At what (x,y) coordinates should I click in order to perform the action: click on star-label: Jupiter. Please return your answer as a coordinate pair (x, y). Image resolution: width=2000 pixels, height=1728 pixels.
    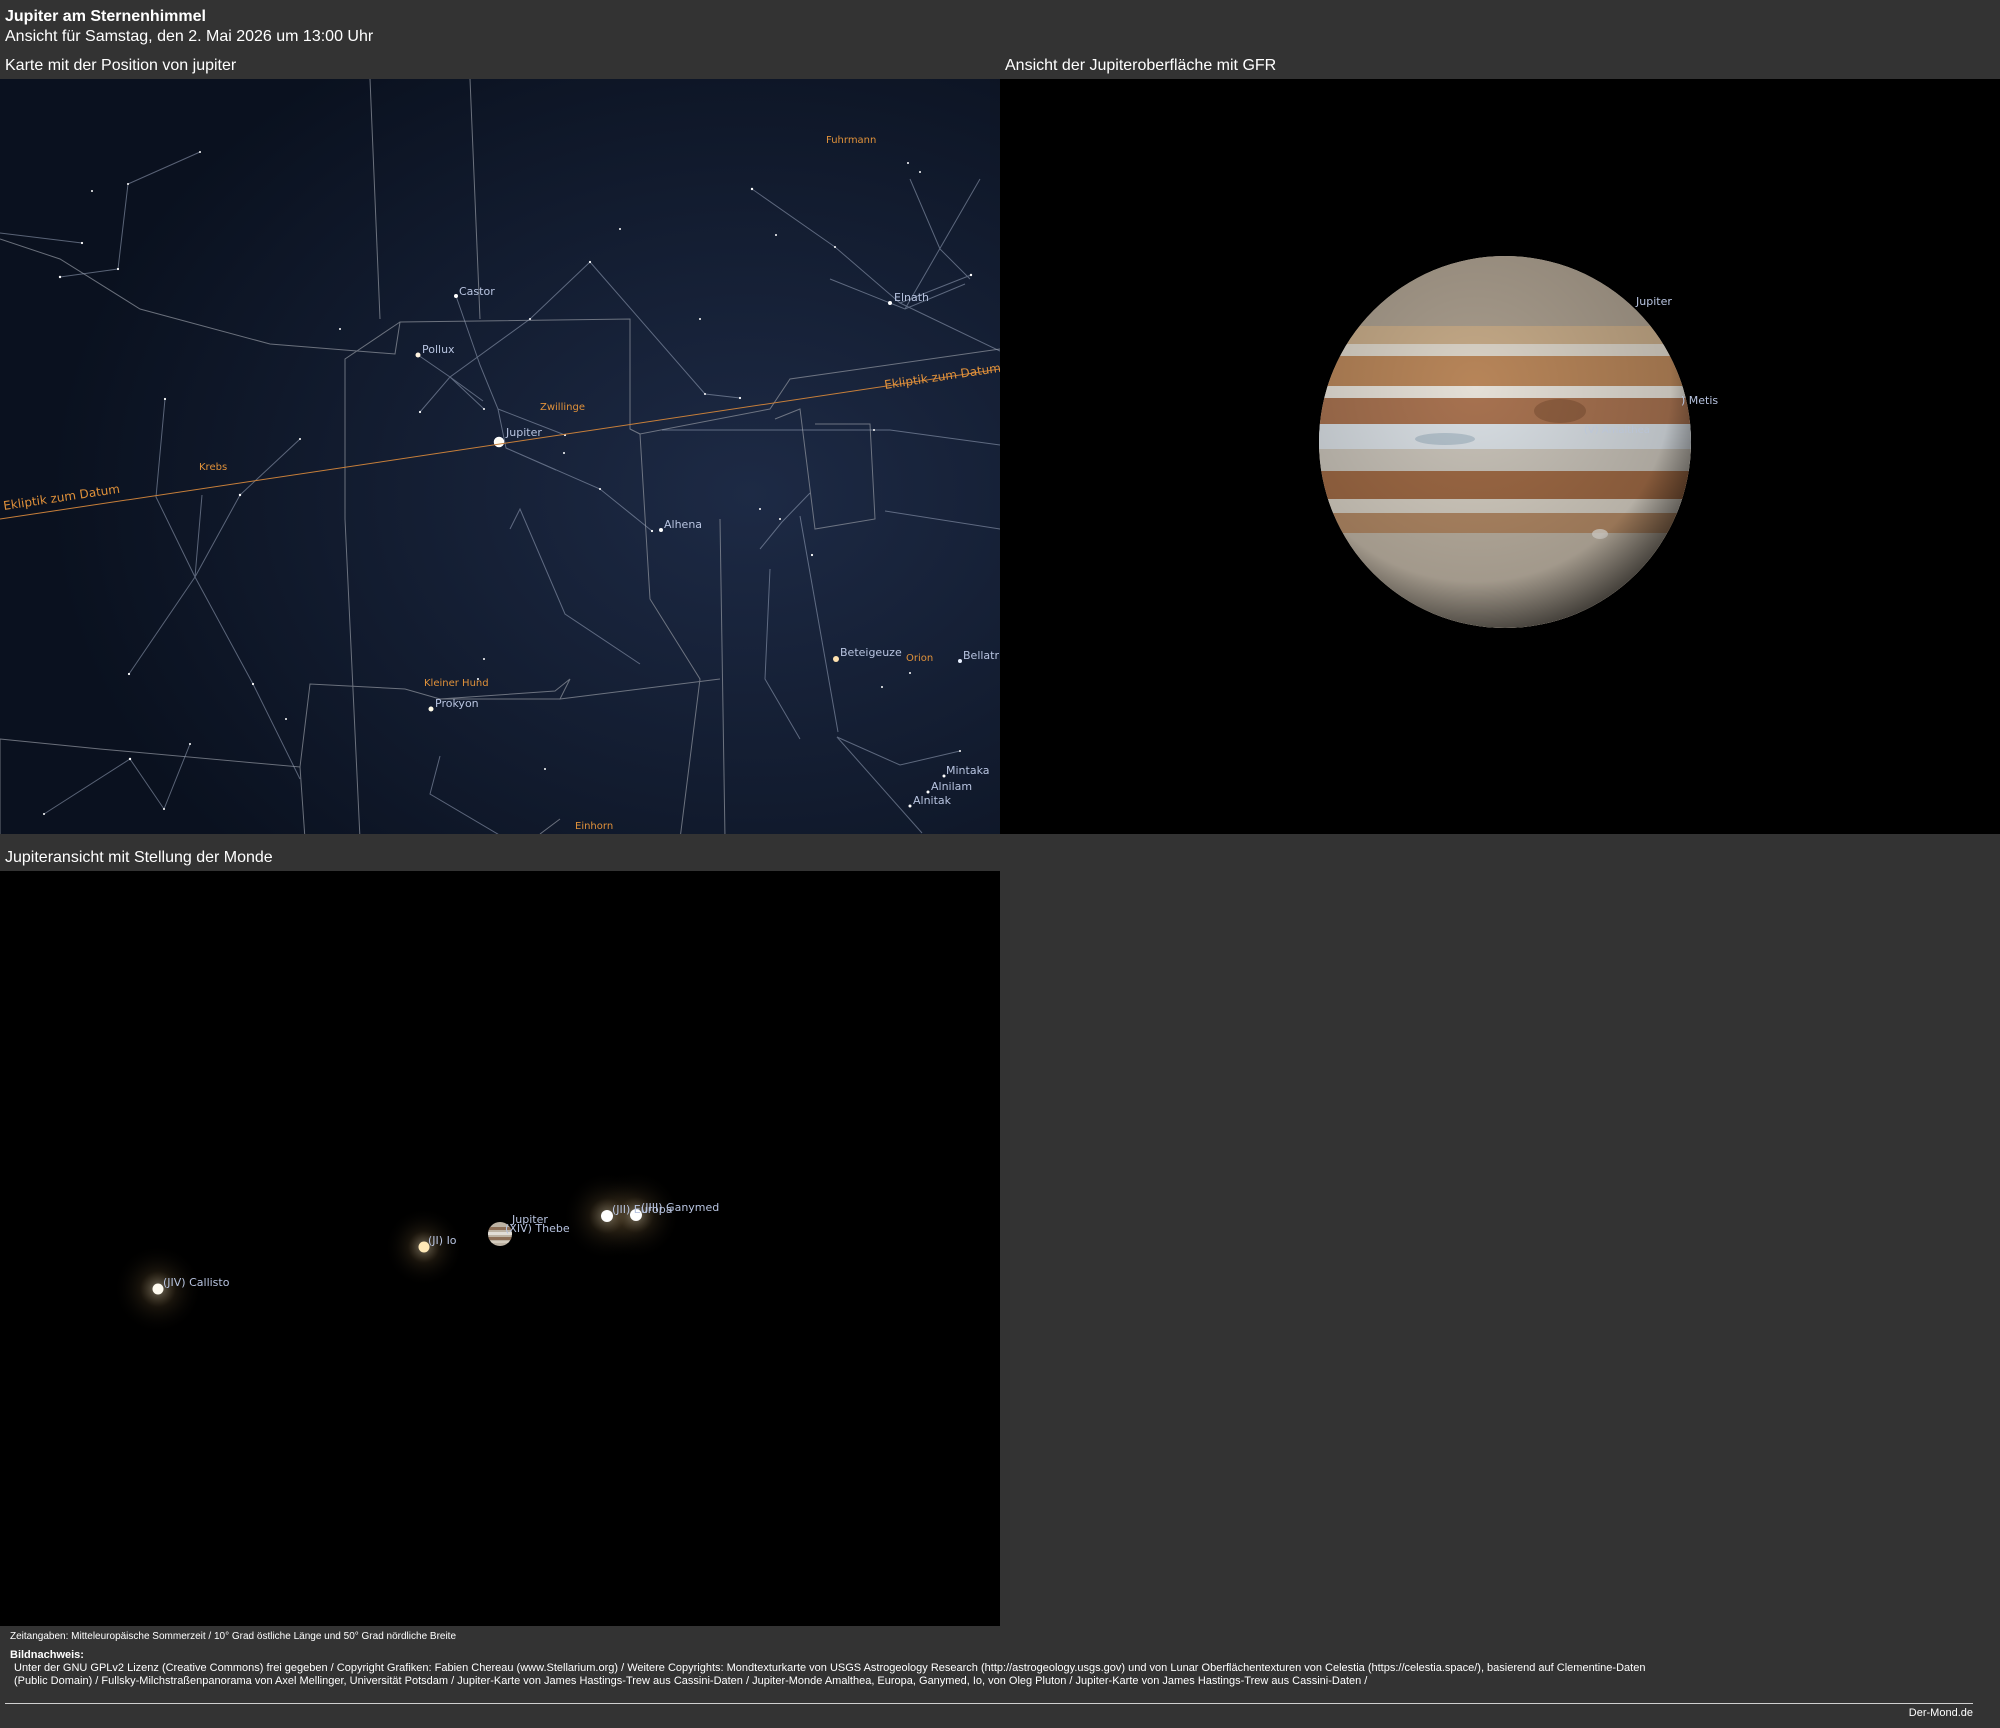
    Looking at the image, I should click on (523, 432).